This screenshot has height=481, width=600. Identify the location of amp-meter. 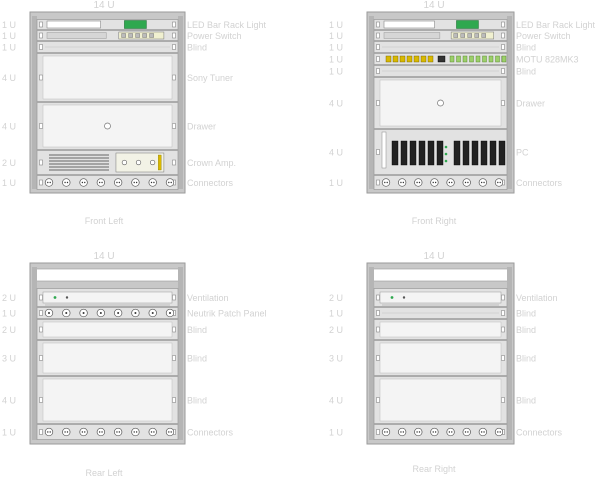
(160, 162).